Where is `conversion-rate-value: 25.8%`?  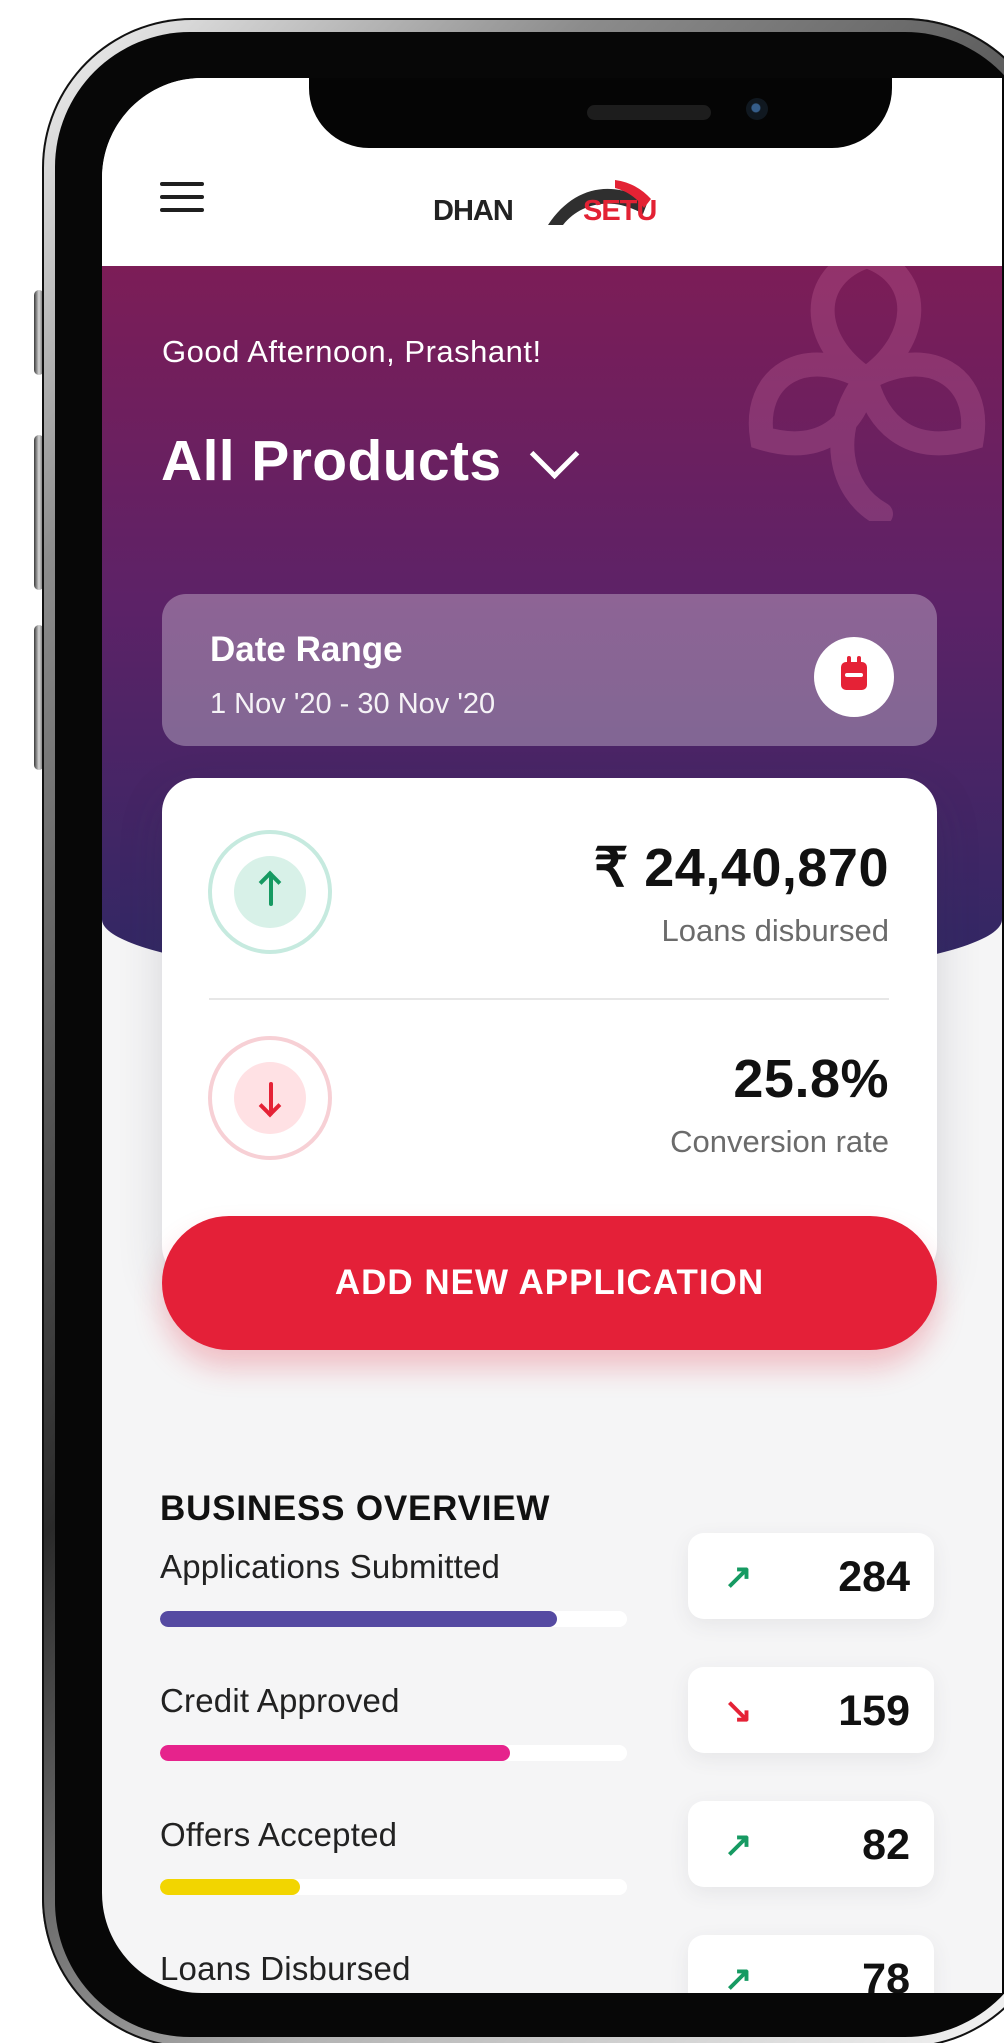 conversion-rate-value: 25.8% is located at coordinates (811, 1079).